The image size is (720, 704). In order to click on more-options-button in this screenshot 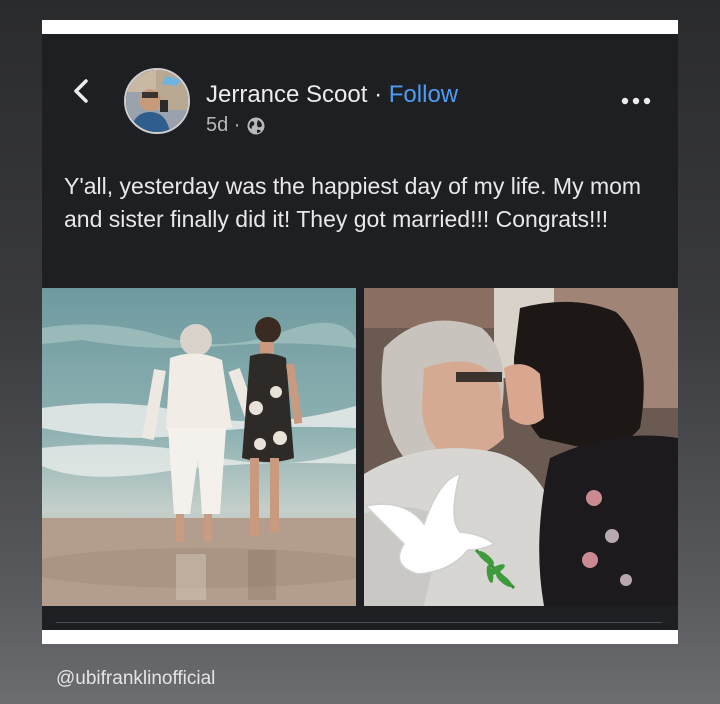, I will do `click(636, 100)`.